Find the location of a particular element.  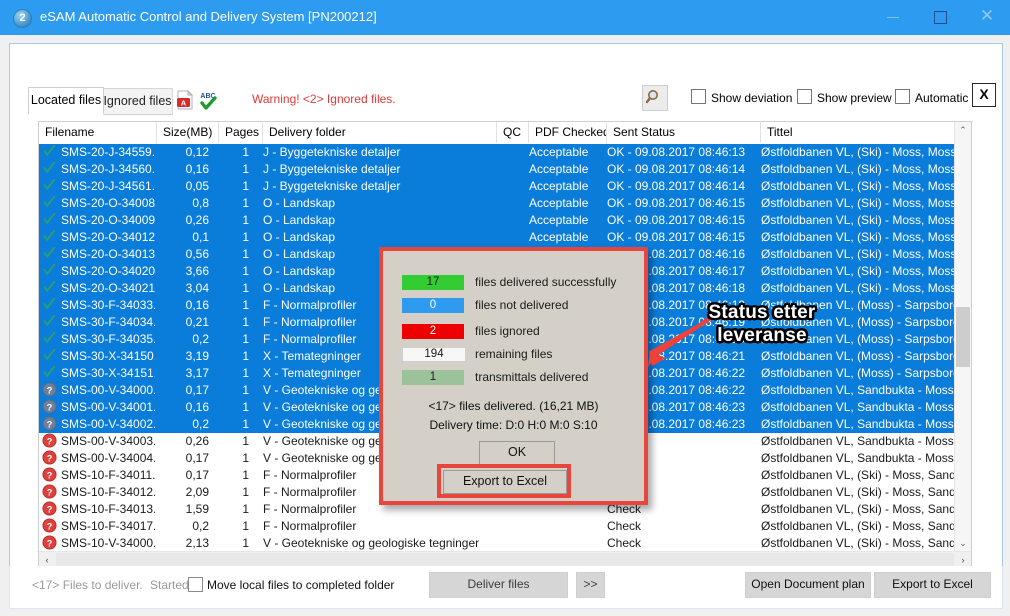

dialog-stat-row: 2 files ignored is located at coordinates (513, 331).